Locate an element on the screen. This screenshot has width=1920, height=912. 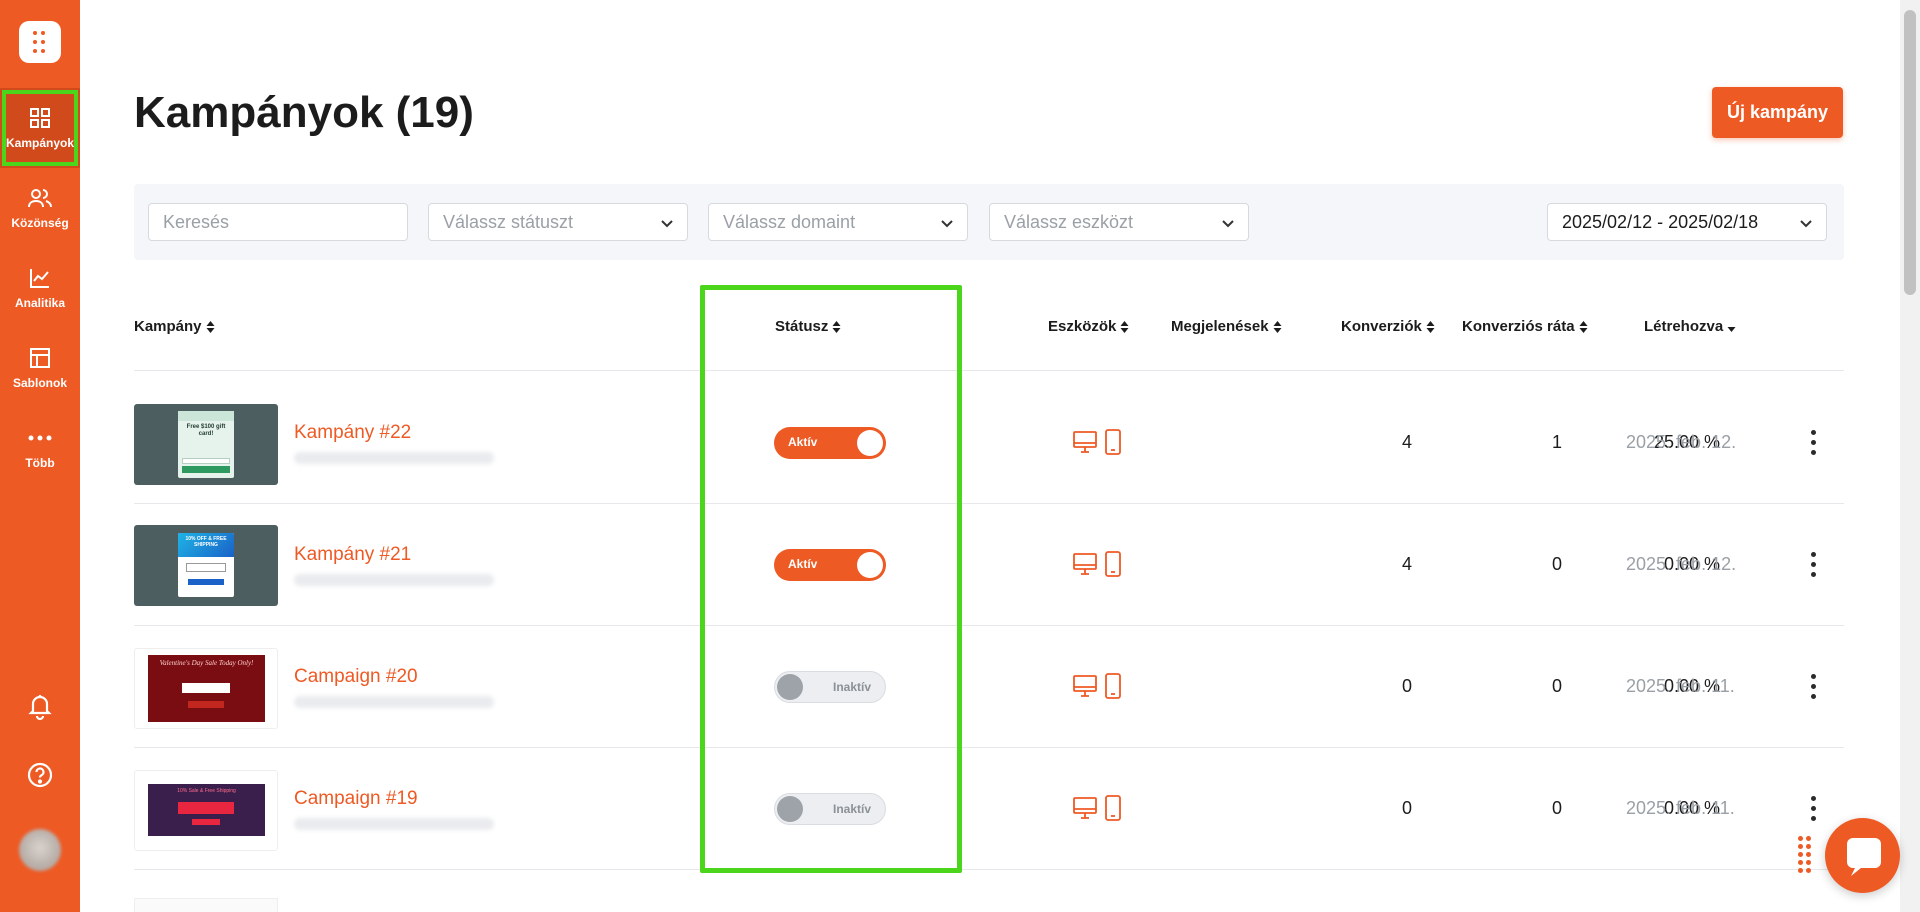
header-divider is located at coordinates (989, 370).